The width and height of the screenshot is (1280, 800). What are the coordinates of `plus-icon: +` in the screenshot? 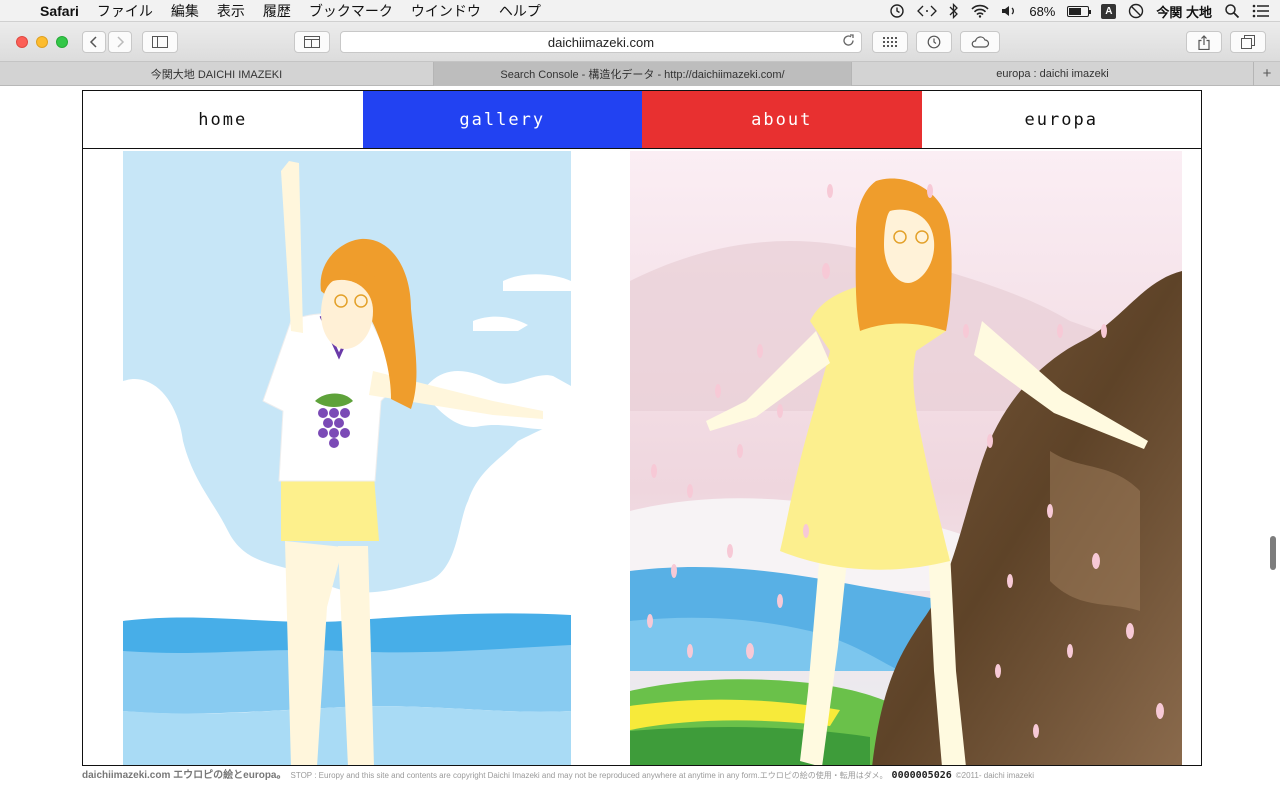 It's located at (1267, 73).